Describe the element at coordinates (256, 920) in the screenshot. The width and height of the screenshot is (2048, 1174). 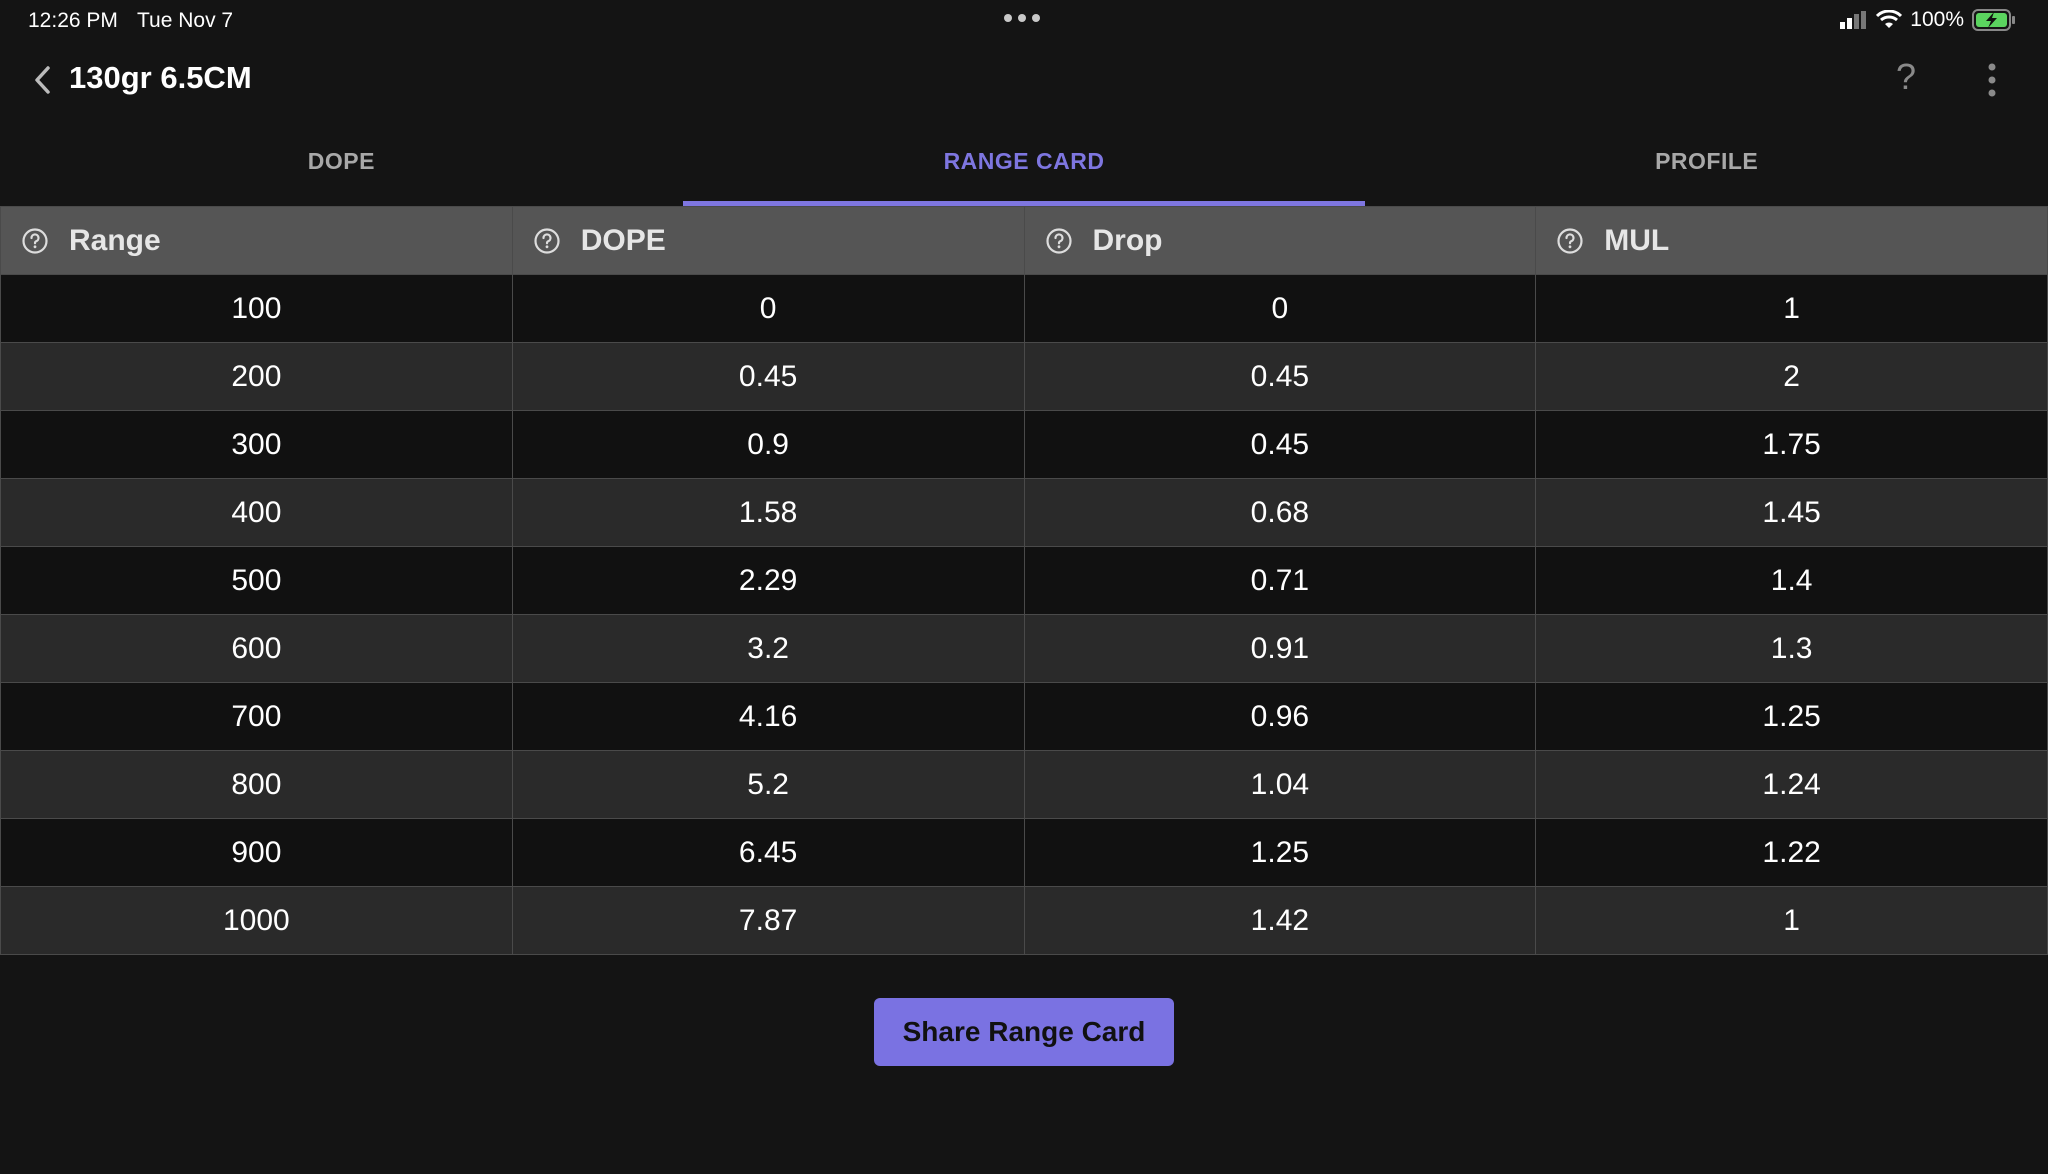
I see `cell-range: 1000` at that location.